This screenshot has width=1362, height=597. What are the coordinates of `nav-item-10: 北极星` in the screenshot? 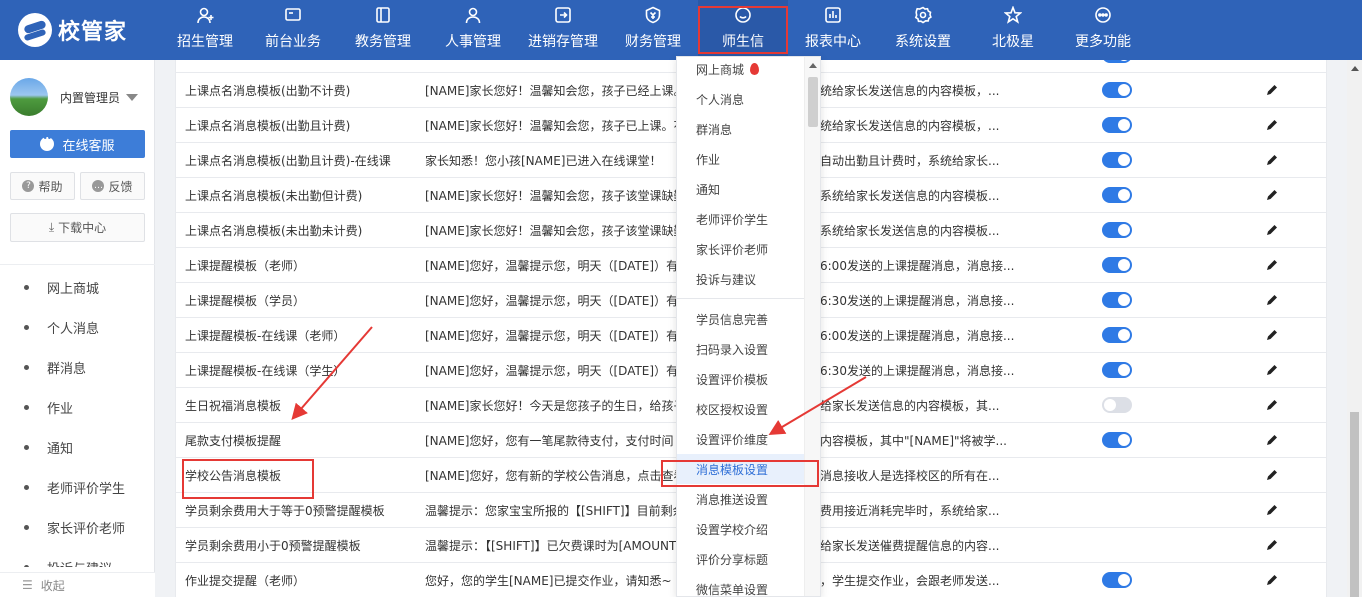 It's located at (1013, 30).